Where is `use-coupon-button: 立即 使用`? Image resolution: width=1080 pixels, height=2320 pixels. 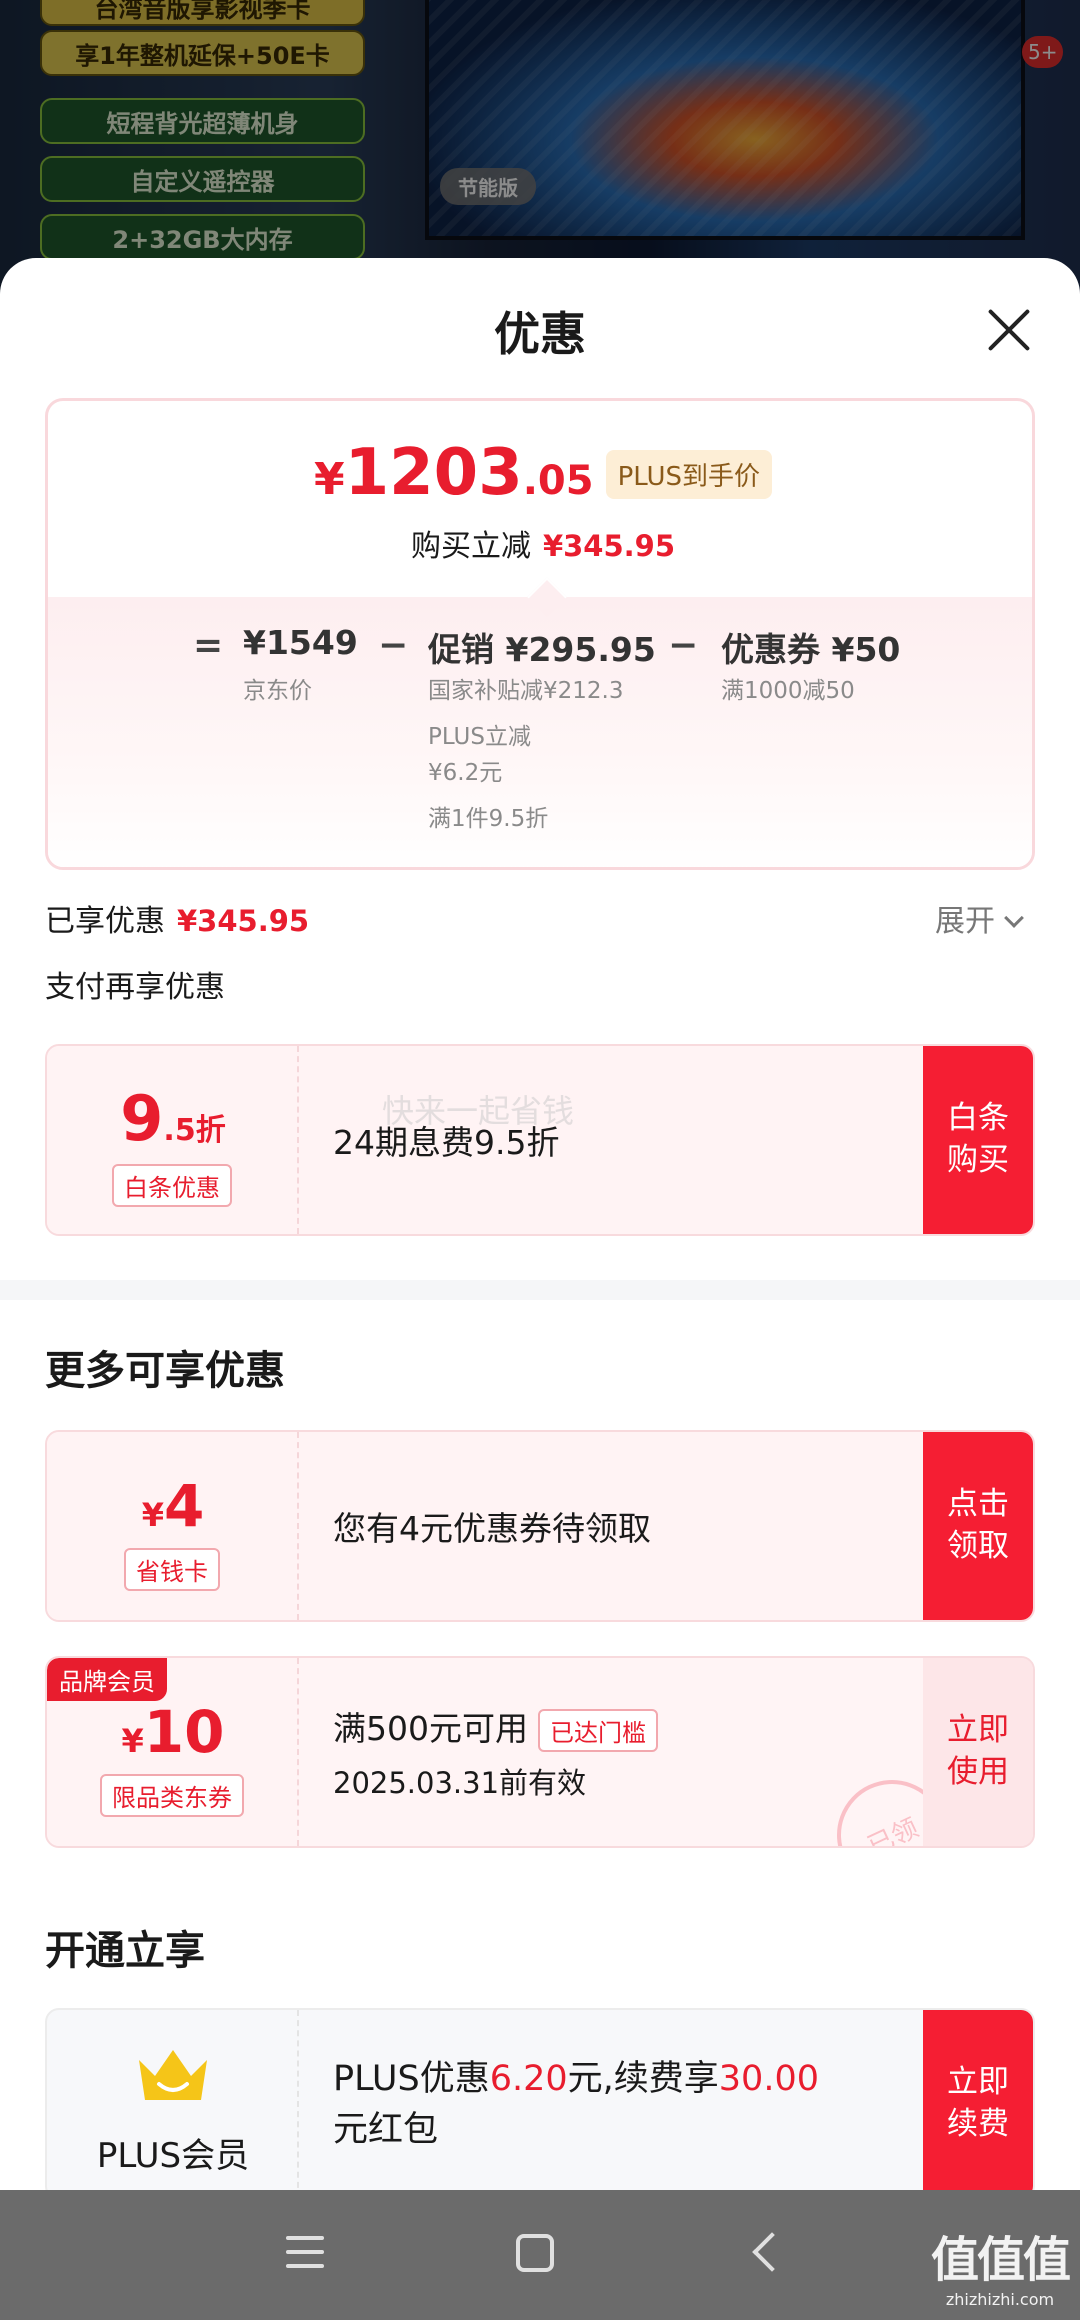
use-coupon-button: 立即 使用 is located at coordinates (978, 1752).